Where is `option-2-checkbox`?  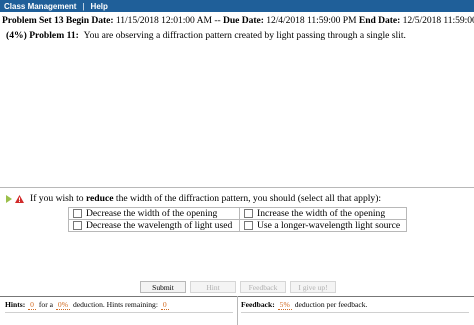
option-2-checkbox is located at coordinates (248, 213).